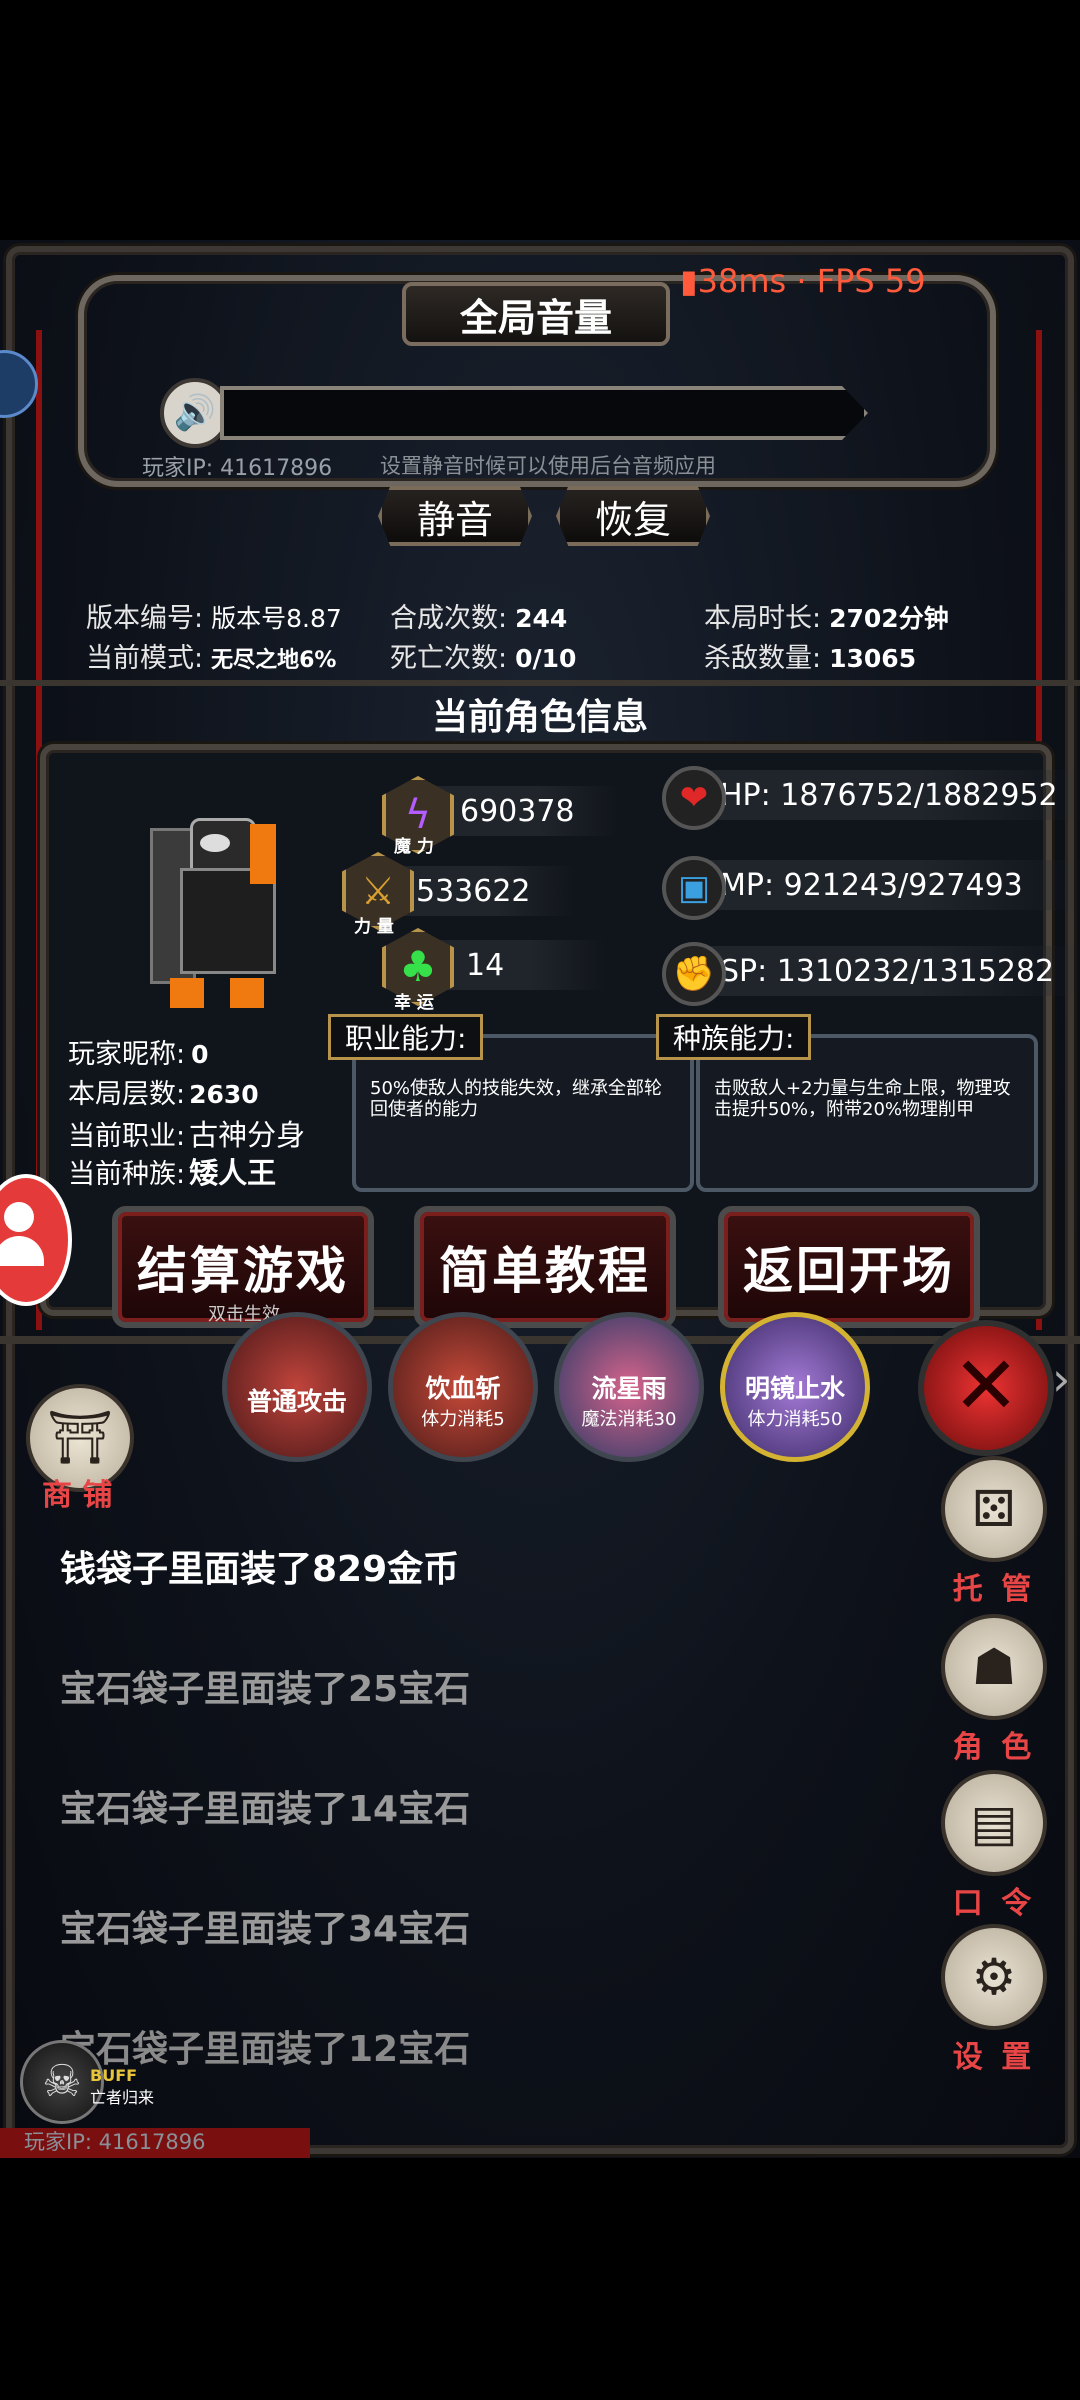 This screenshot has width=1080, height=2400. I want to click on kill-stat: 杀敌数量: 13065, so click(810, 658).